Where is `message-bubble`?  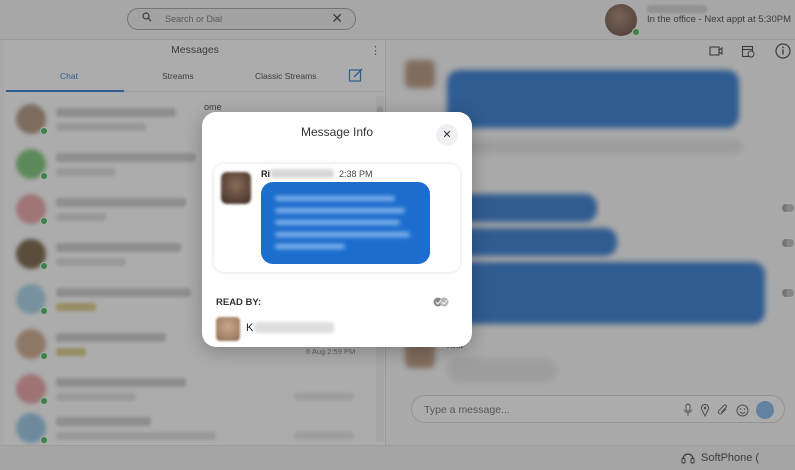
message-bubble is located at coordinates (345, 223).